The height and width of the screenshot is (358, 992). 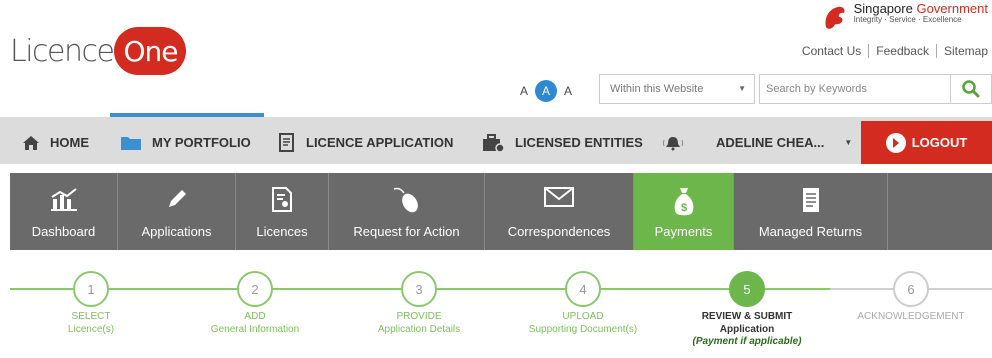 I want to click on envelope-icon, so click(x=559, y=197).